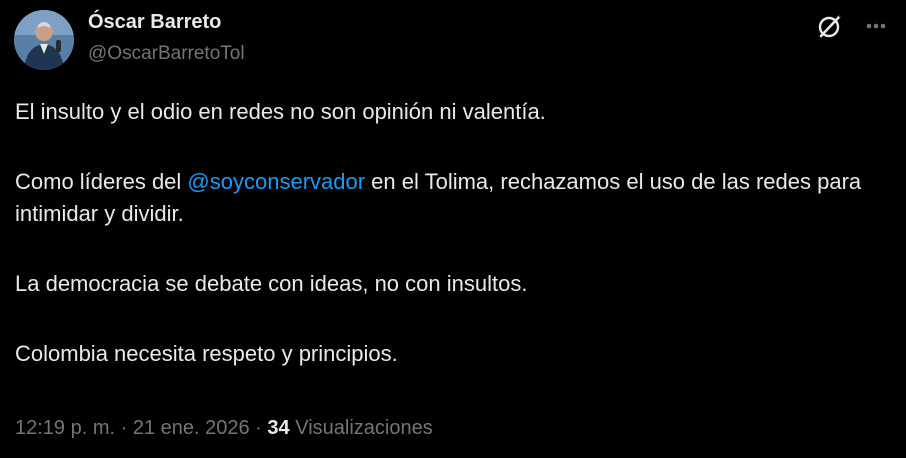 The image size is (906, 458). What do you see at coordinates (276, 181) in the screenshot?
I see `mention-link: @soyconservador` at bounding box center [276, 181].